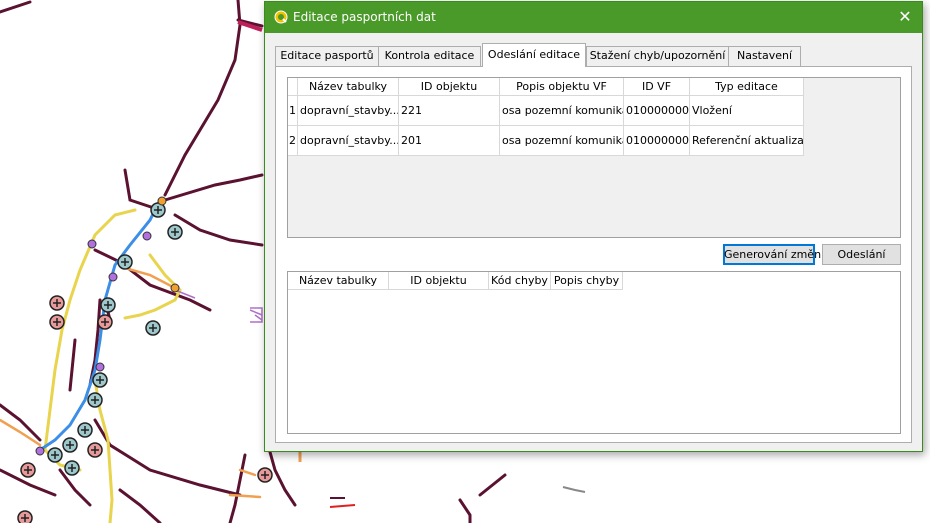 The width and height of the screenshot is (930, 523). I want to click on send-button: Odeslání, so click(861, 254).